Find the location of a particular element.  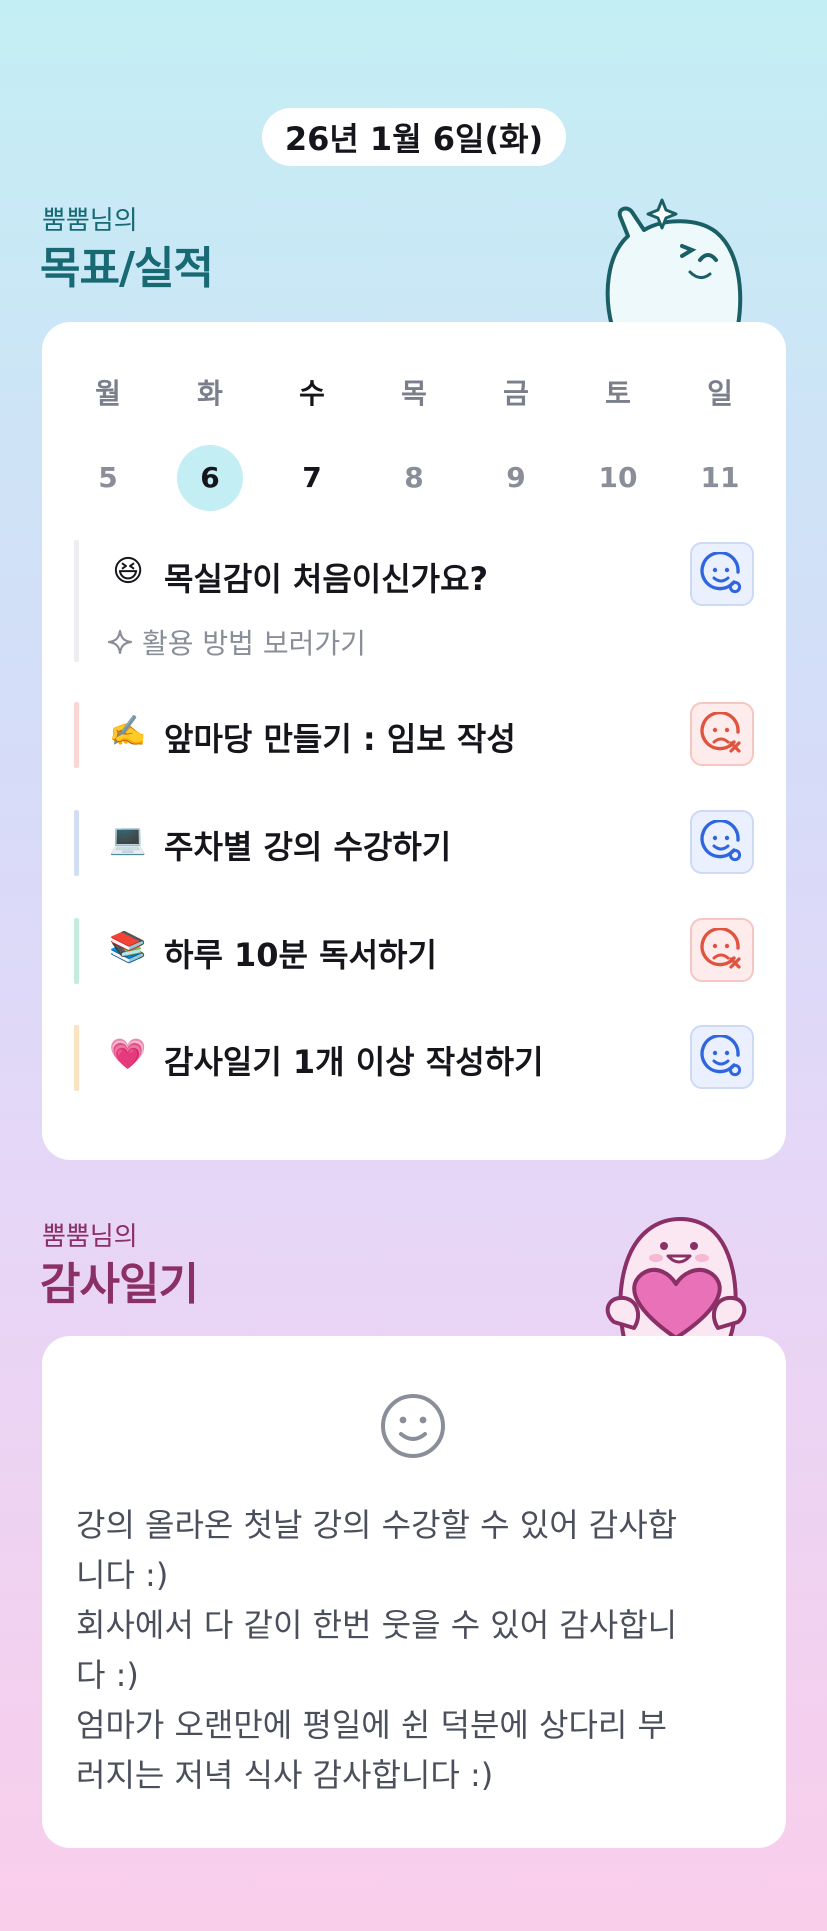

books-emoji-icon: 📚 is located at coordinates (128, 947).